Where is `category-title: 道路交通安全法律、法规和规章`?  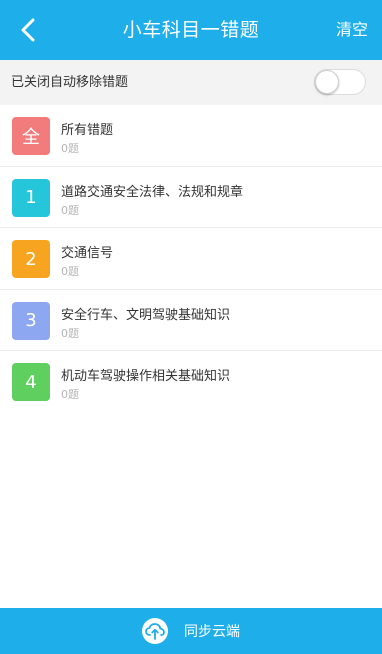
category-title: 道路交通安全法律、法规和规章 is located at coordinates (152, 192).